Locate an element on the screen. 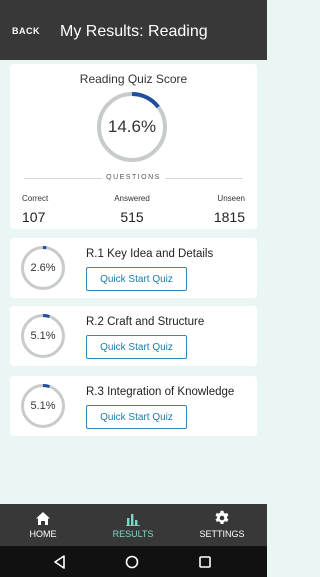  nav-settings-label: SETTINGS is located at coordinates (222, 534).